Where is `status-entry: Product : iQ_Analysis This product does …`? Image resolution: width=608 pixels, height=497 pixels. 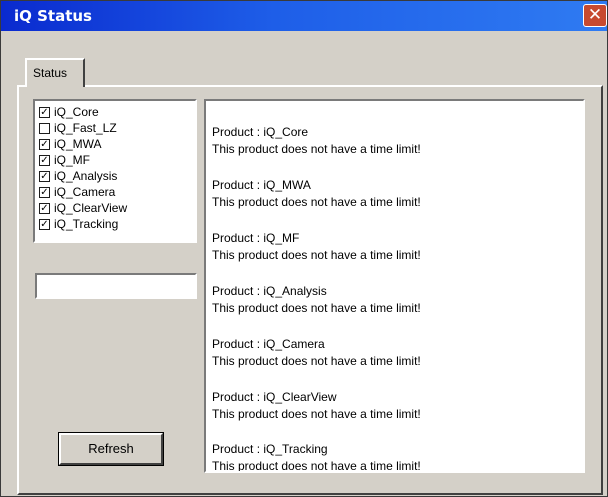
status-entry: Product : iQ_Analysis This product does … is located at coordinates (316, 300).